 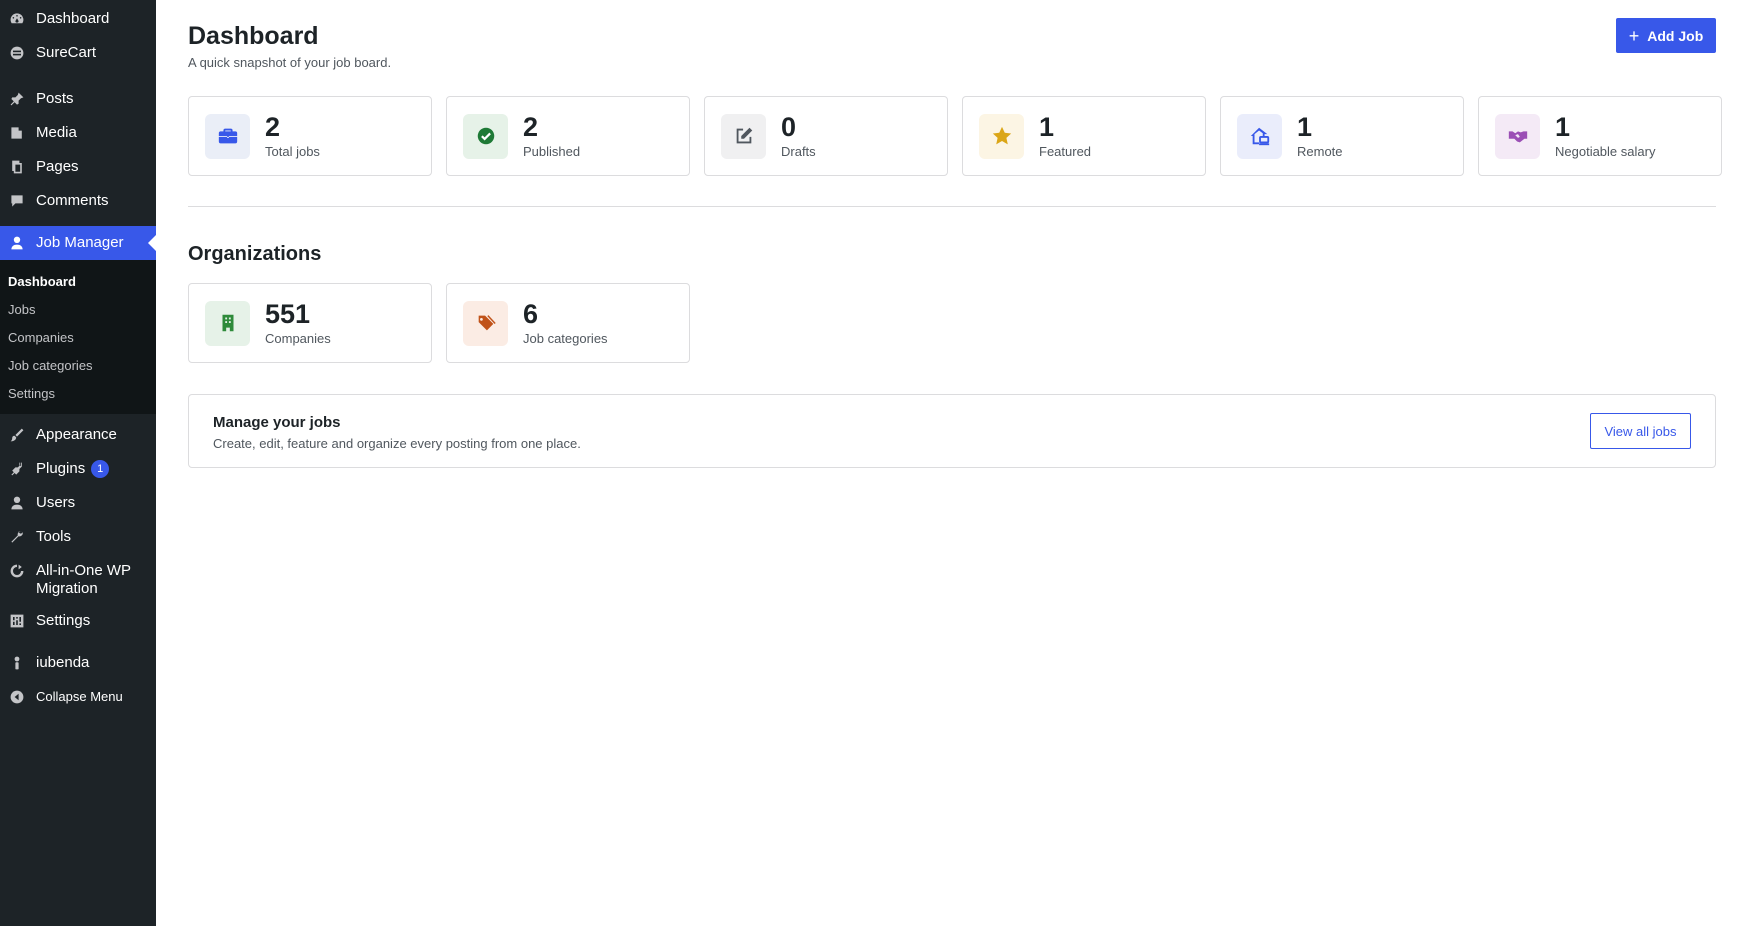 What do you see at coordinates (63, 620) in the screenshot?
I see `menu-item-label: Settings` at bounding box center [63, 620].